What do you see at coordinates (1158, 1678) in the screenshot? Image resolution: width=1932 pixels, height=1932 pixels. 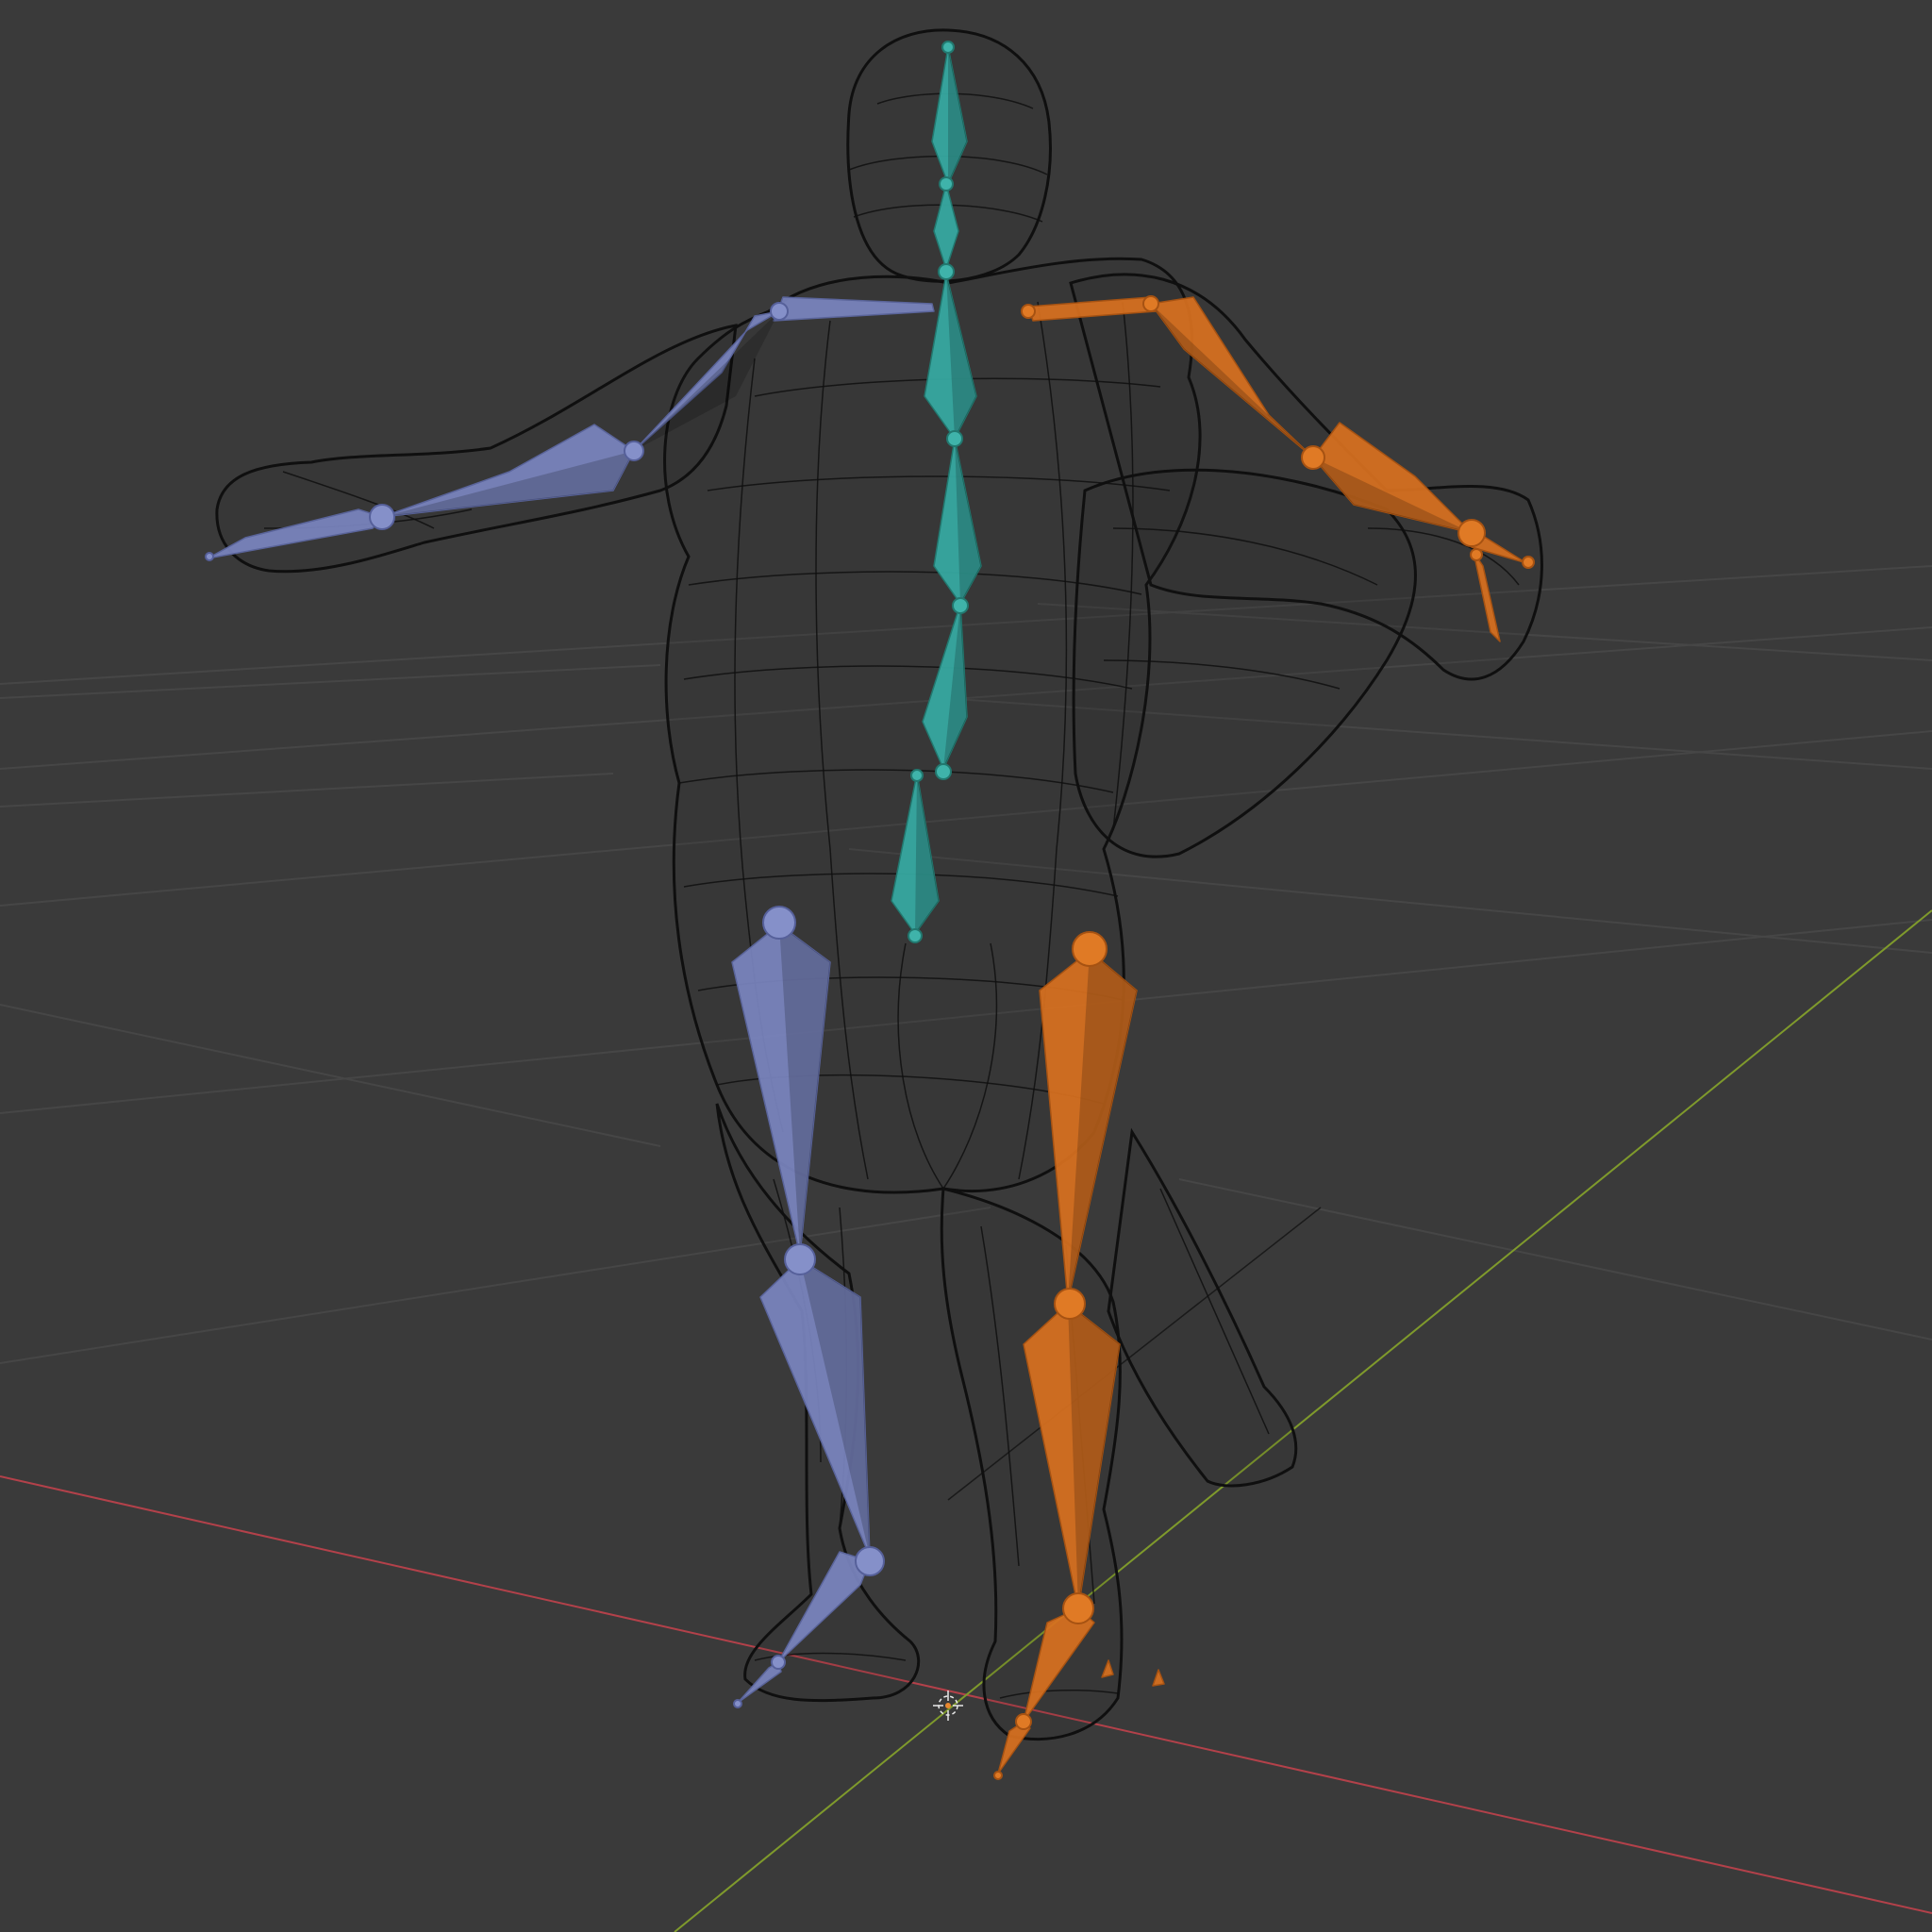 I see `bone-small-right` at bounding box center [1158, 1678].